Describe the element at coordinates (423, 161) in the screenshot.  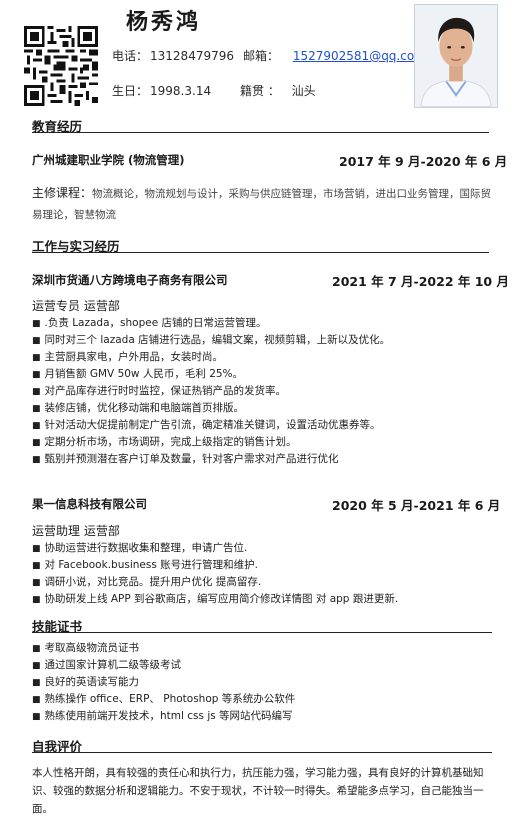
I see `education-date: 2017 年 9 月-2020 年 6 月` at that location.